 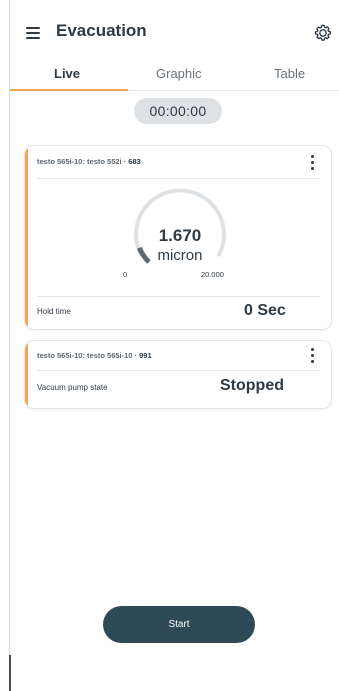 I want to click on tab-table: Table, so click(x=289, y=73).